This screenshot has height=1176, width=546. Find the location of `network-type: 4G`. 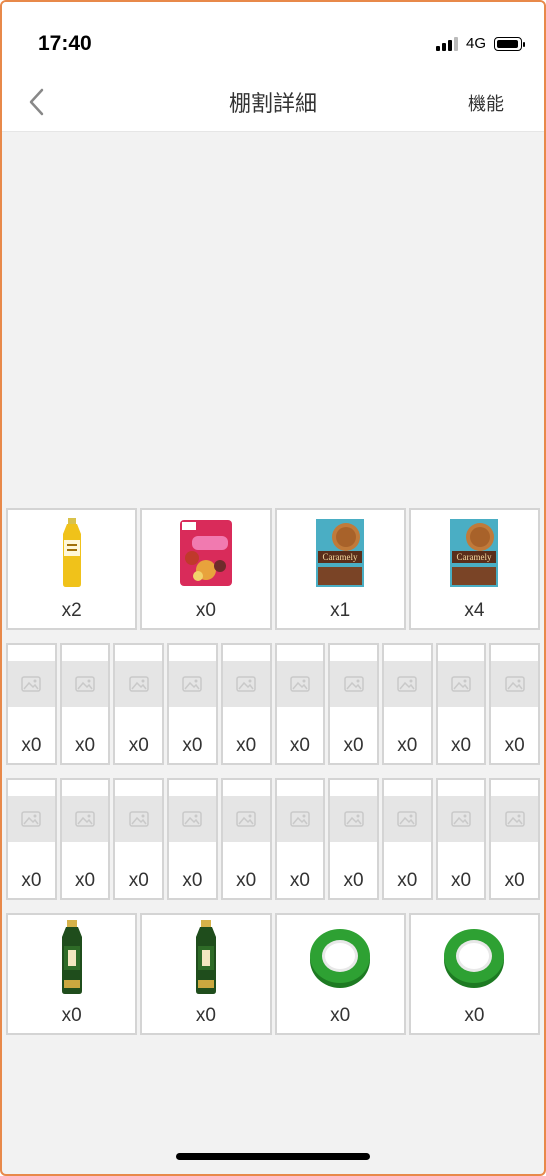

network-type: 4G is located at coordinates (475, 43).